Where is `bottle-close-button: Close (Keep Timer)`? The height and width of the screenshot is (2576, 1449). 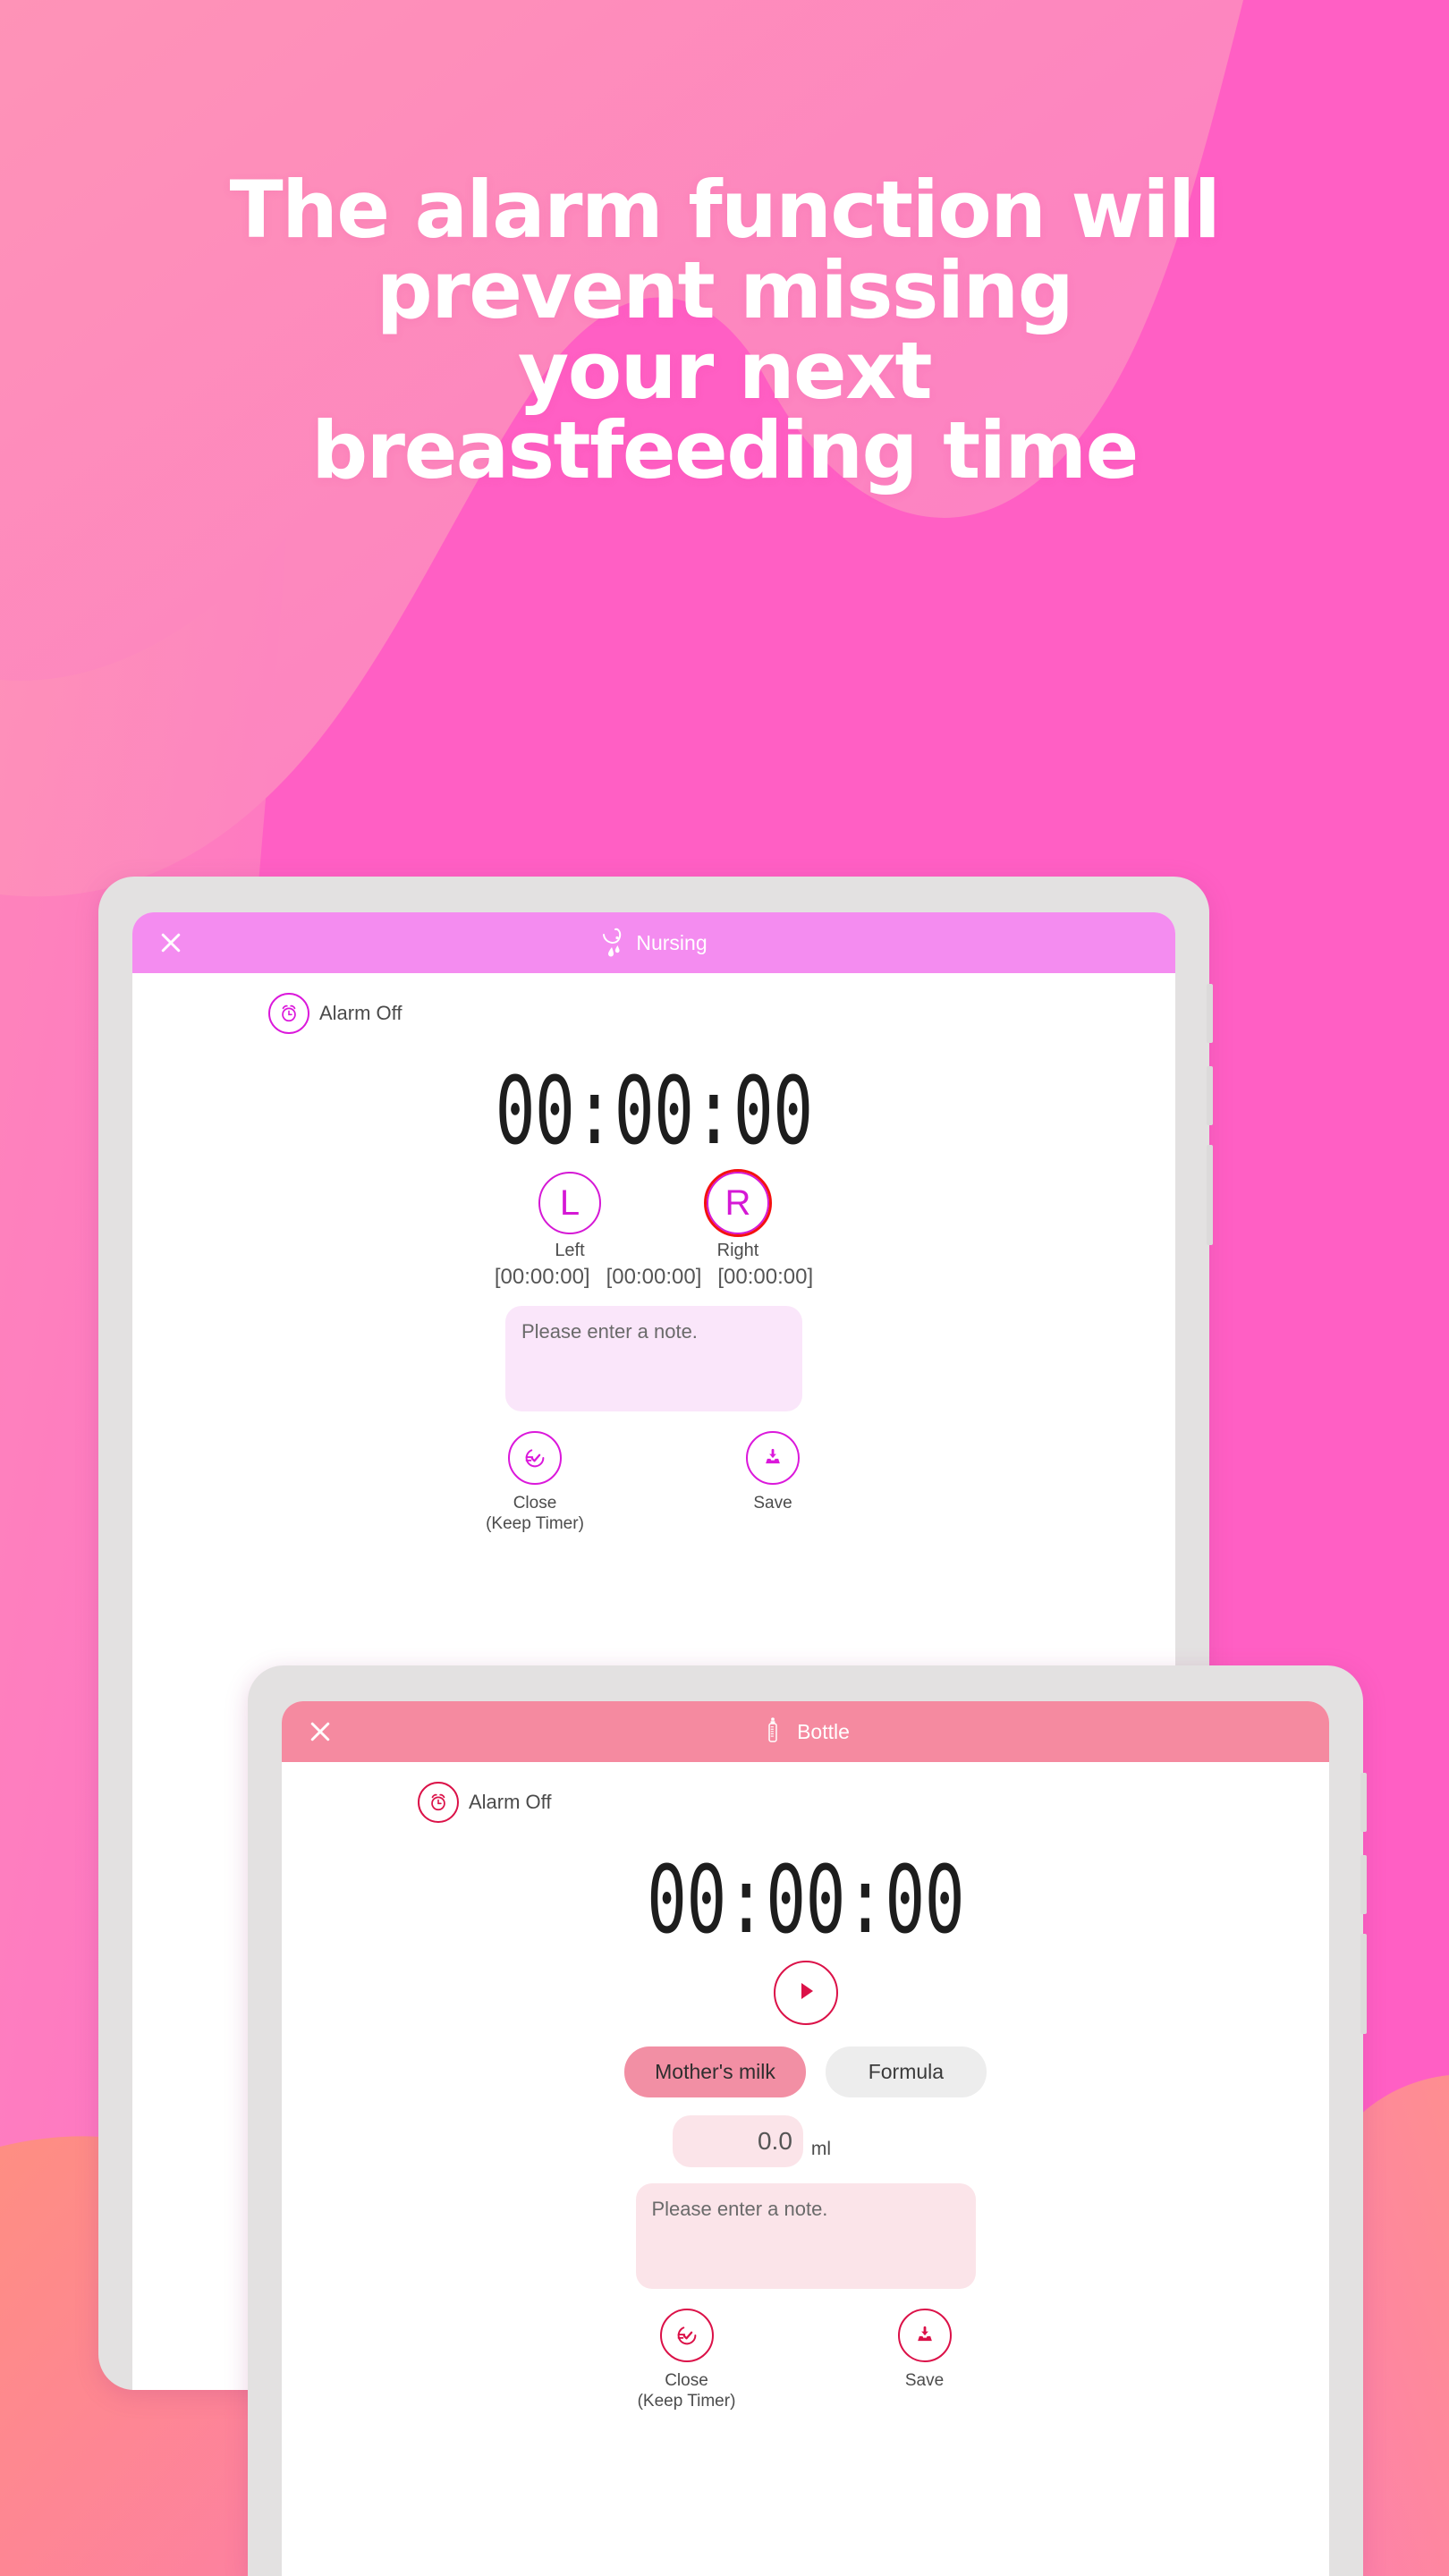 bottle-close-button: Close (Keep Timer) is located at coordinates (687, 2360).